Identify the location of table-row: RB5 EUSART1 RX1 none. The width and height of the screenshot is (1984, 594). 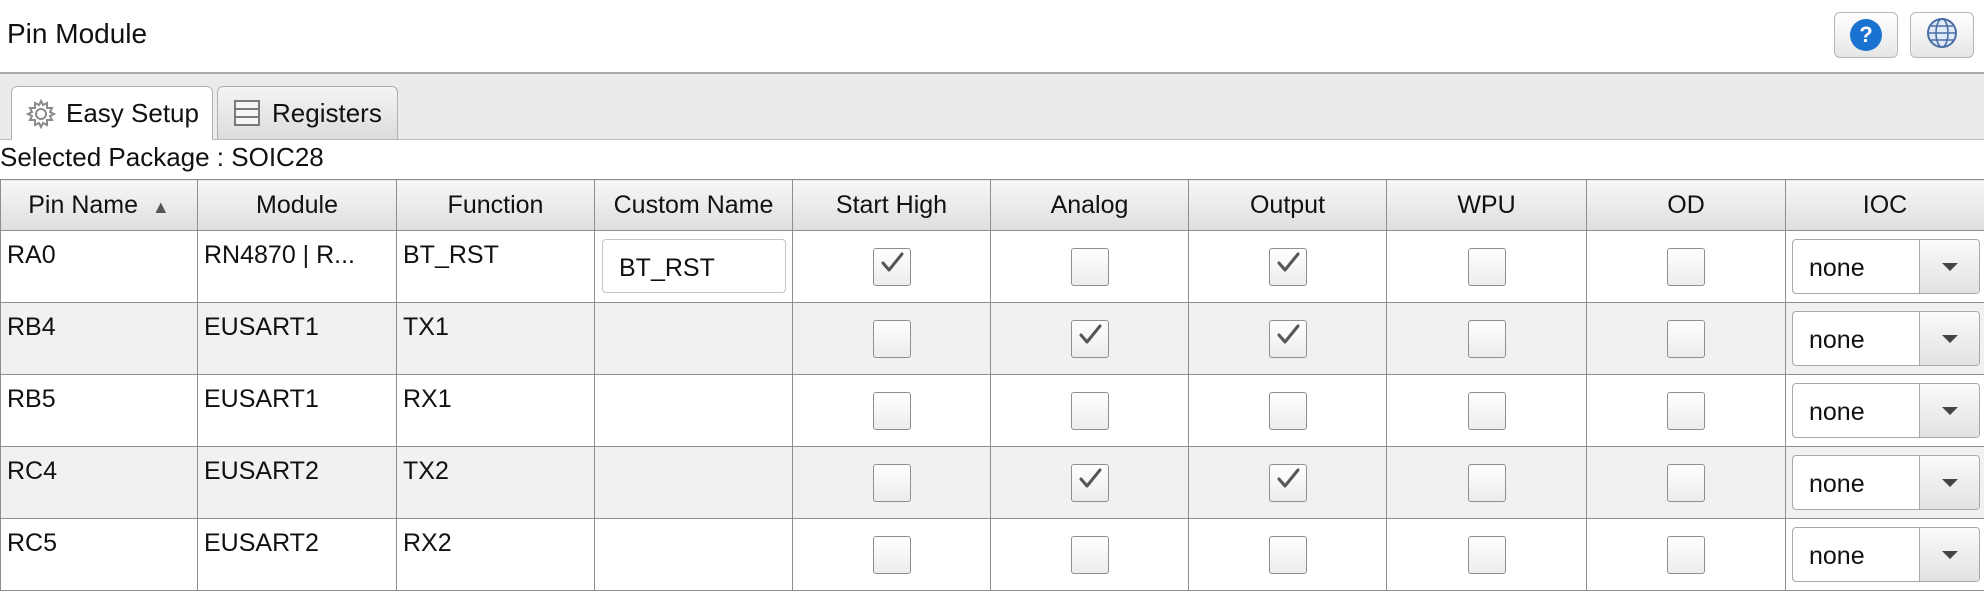
(992, 410).